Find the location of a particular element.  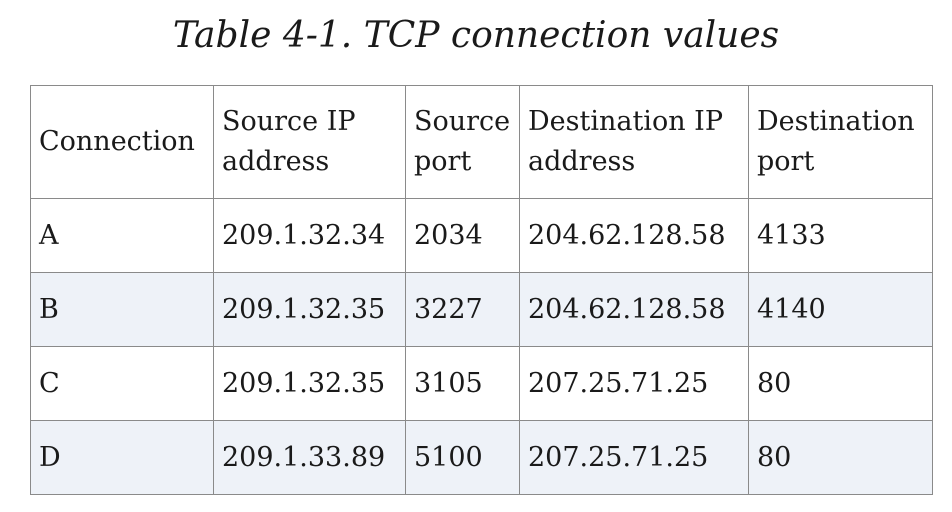

header-source-port: Source port is located at coordinates (462, 142).